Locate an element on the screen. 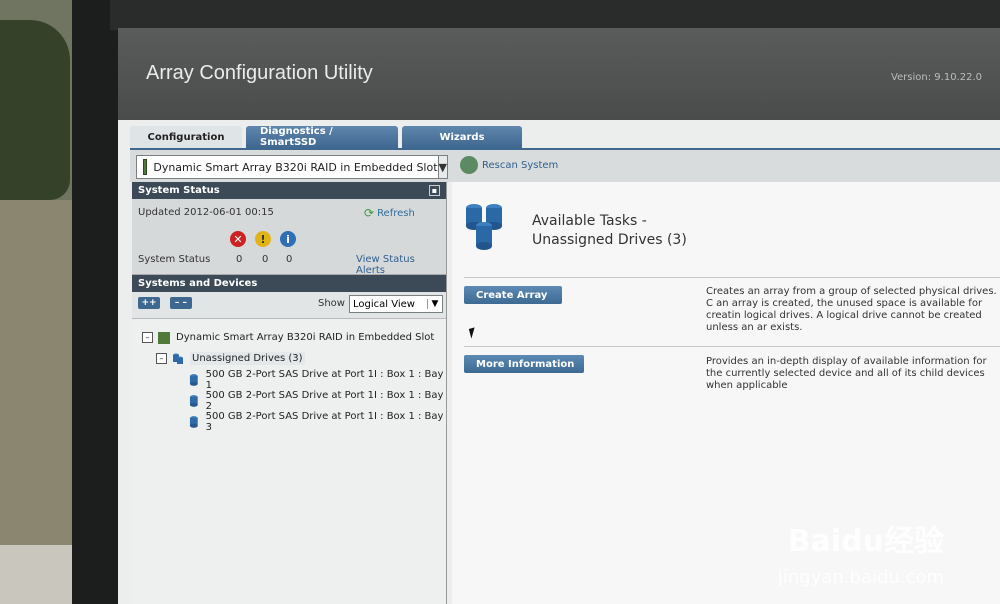  refresh-link: ⟳ Refresh is located at coordinates (389, 213).